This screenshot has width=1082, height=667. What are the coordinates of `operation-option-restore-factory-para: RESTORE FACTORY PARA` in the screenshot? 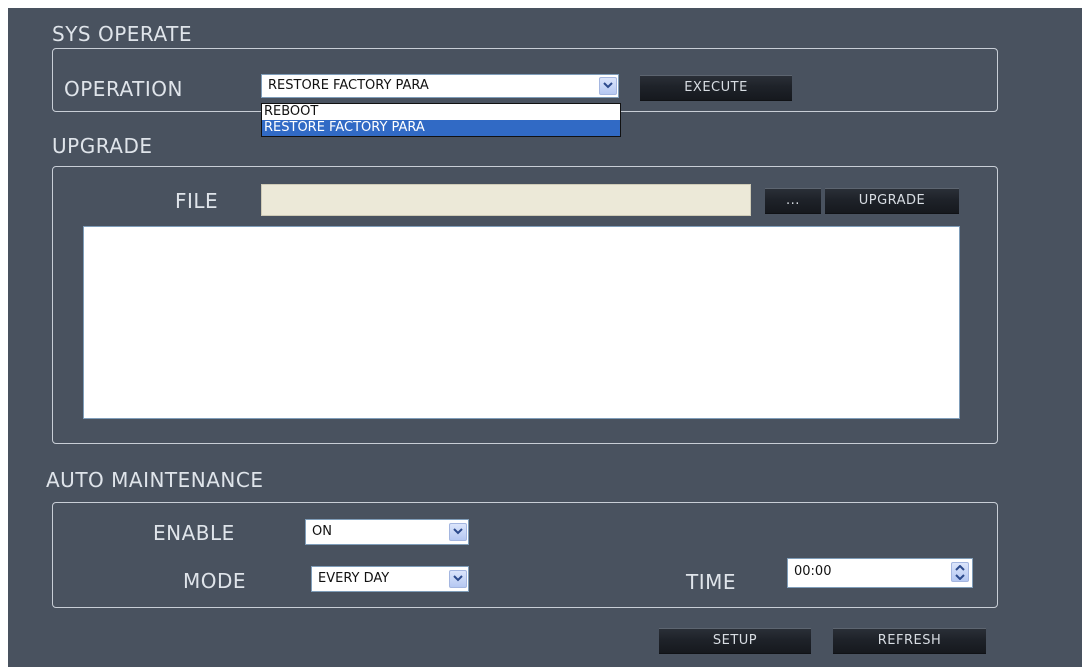 It's located at (441, 128).